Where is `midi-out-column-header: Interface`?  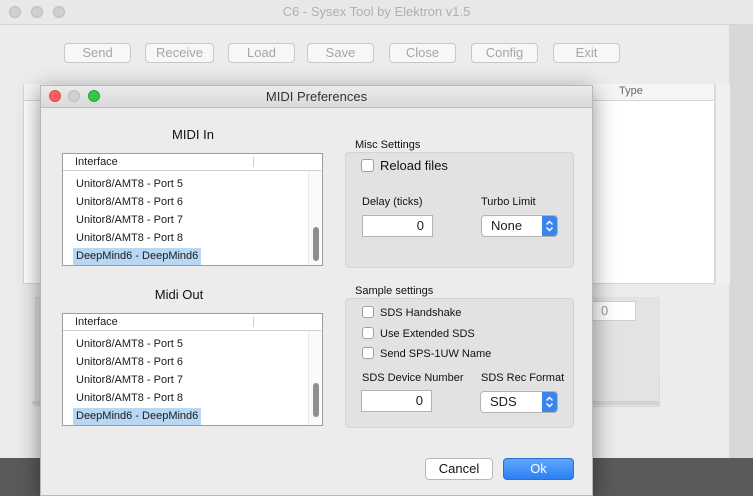
midi-out-column-header: Interface is located at coordinates (192, 322).